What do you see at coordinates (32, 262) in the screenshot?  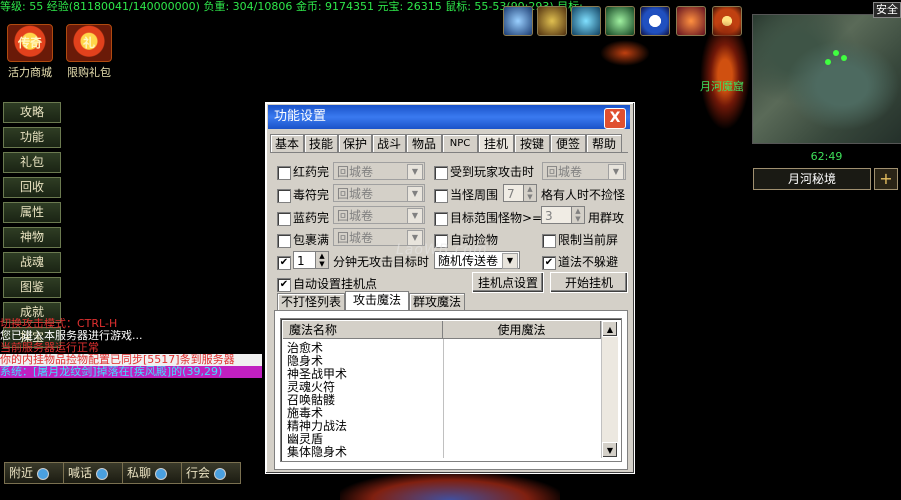 I see `menu-warsoul-button: 战魂` at bounding box center [32, 262].